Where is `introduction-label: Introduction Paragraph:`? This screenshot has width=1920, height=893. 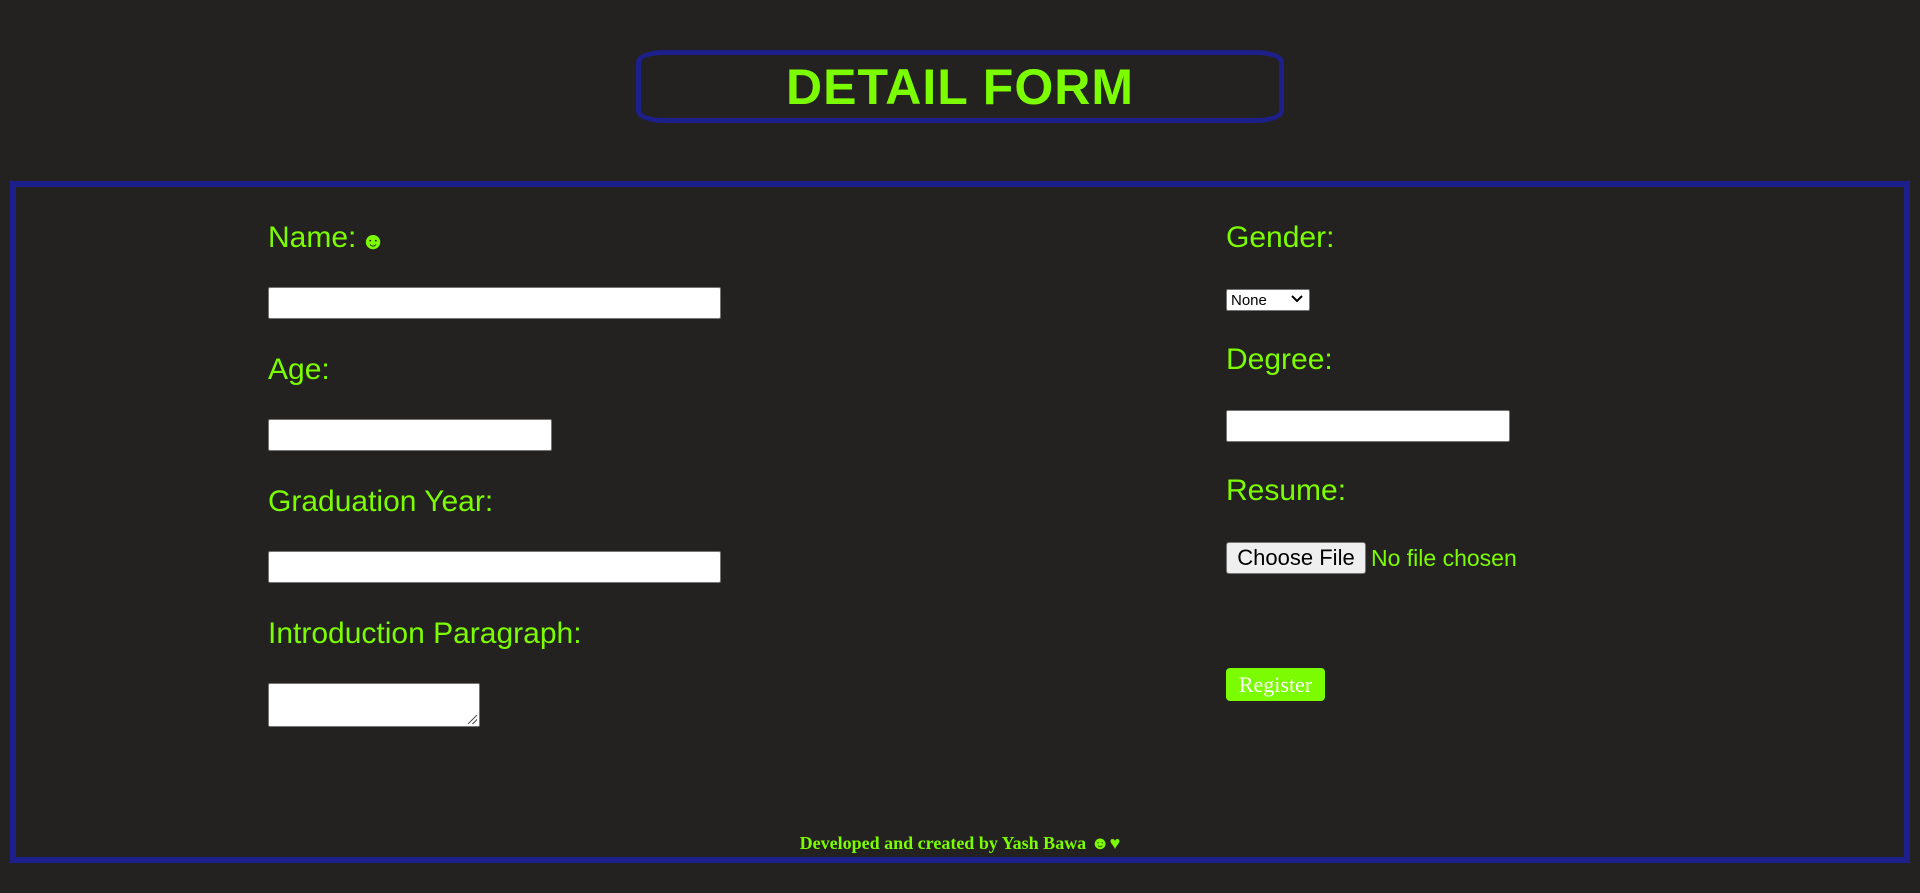 introduction-label: Introduction Paragraph: is located at coordinates (425, 633).